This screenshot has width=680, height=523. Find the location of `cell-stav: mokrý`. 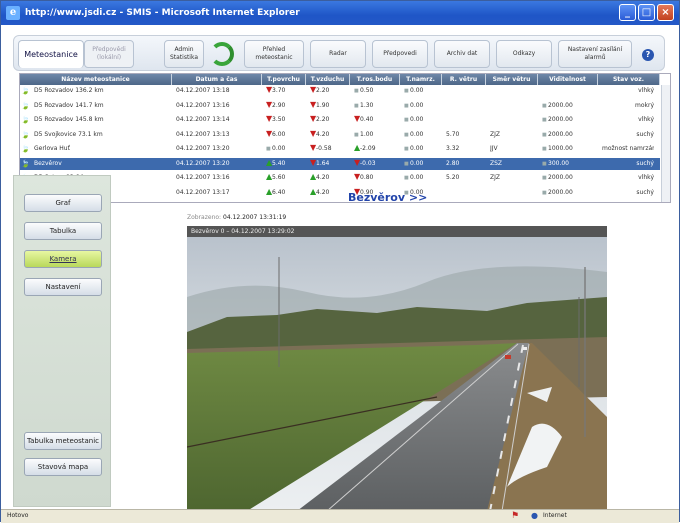

cell-stav: mokrý is located at coordinates (644, 105).